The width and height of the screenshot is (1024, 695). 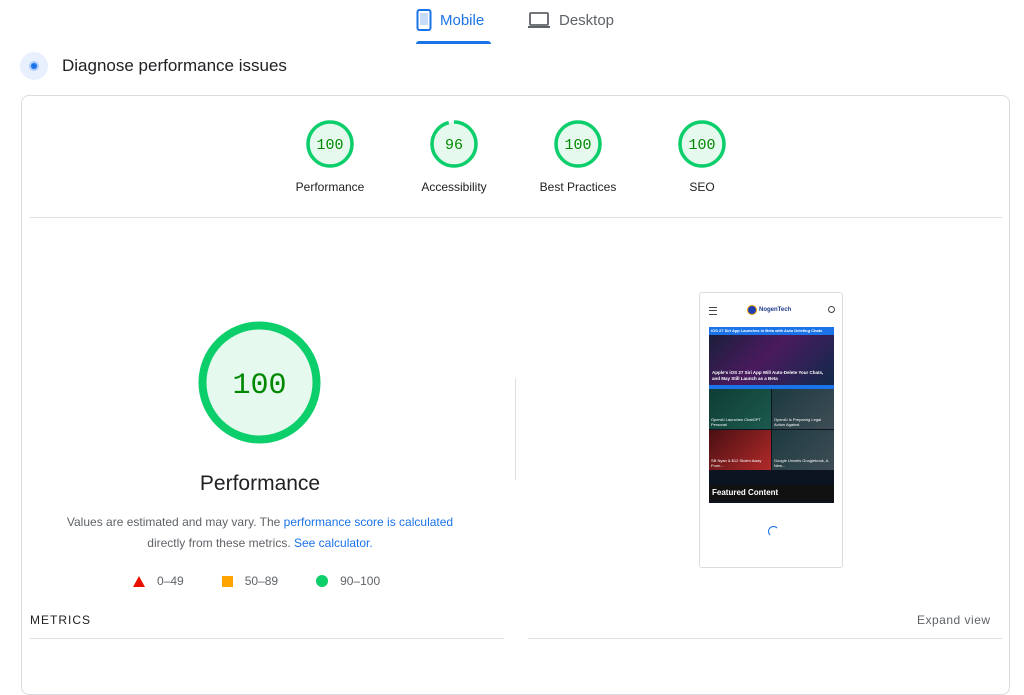 I want to click on score-calculated-link: performance score is calculated, so click(x=368, y=522).